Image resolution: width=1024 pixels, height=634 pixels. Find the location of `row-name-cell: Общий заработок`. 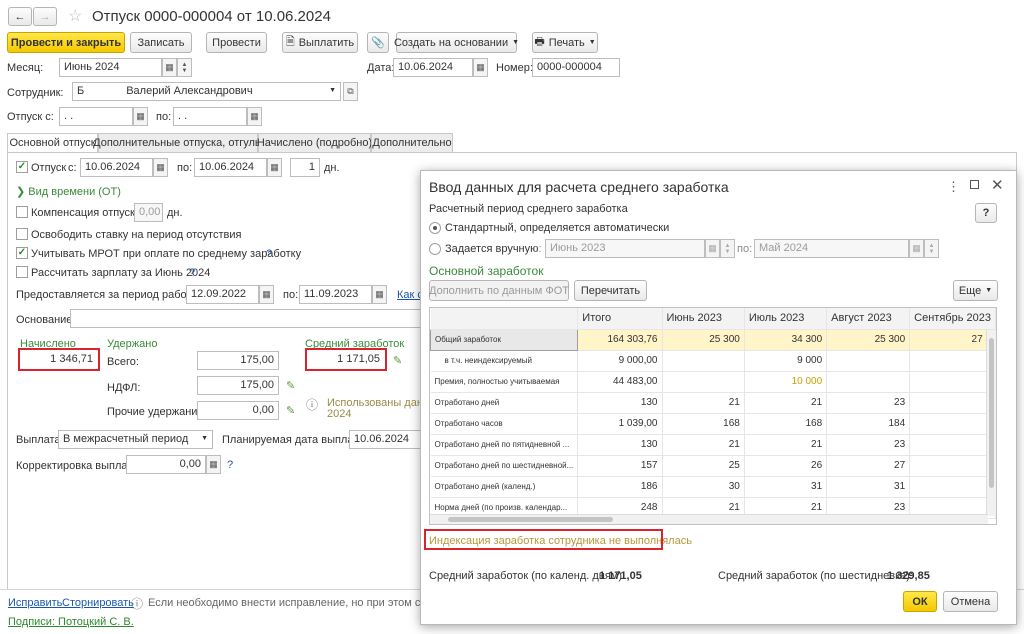

row-name-cell: Общий заработок is located at coordinates (504, 339).